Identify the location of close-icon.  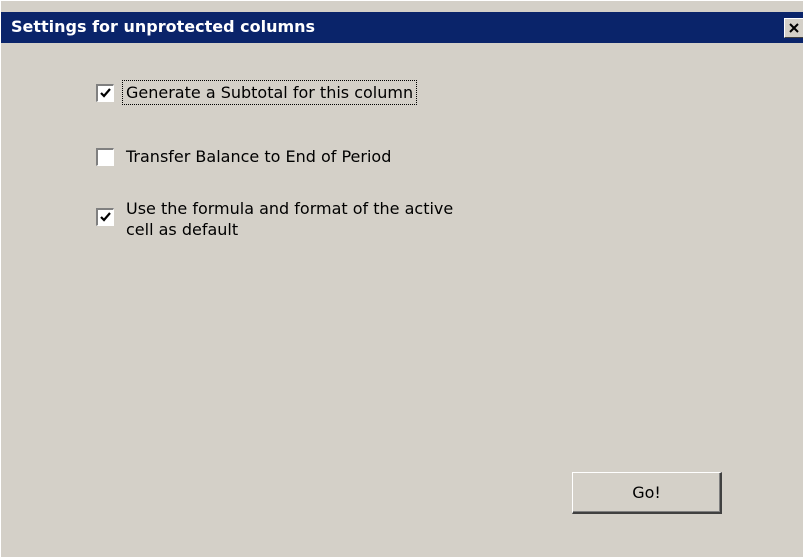
(794, 28).